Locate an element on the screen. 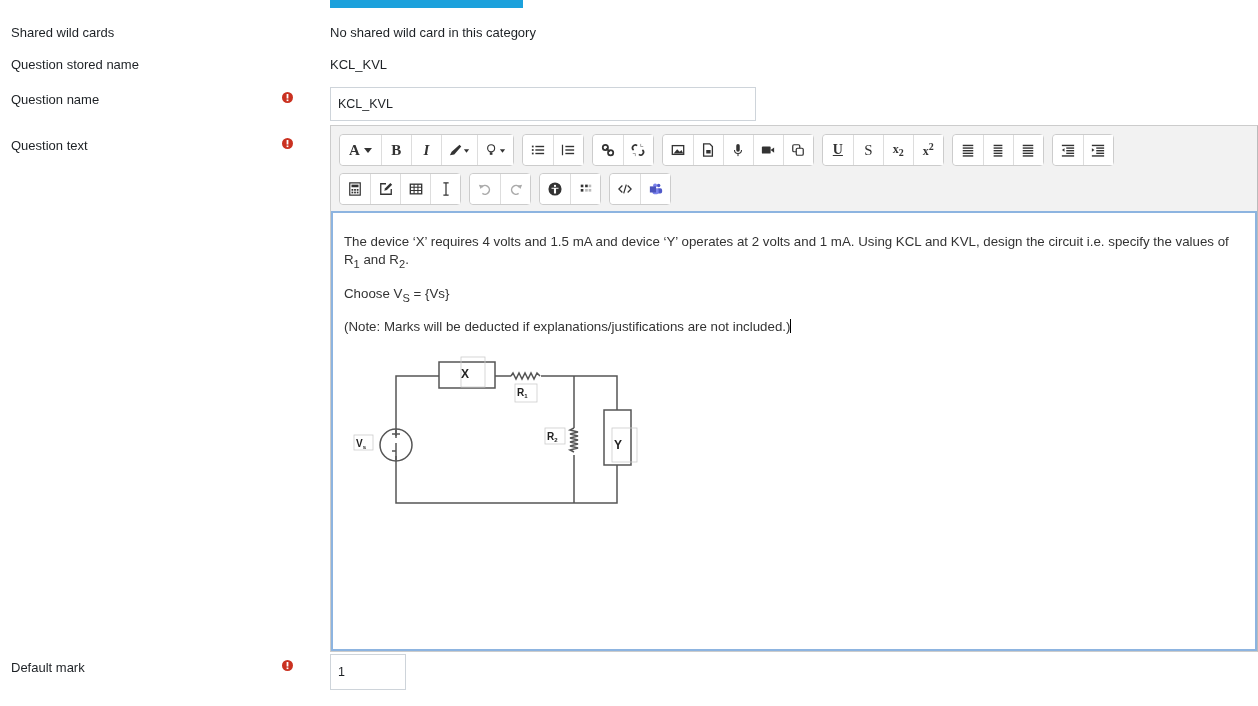 Image resolution: width=1258 pixels, height=706 pixels. dotted-grid-button is located at coordinates (585, 189).